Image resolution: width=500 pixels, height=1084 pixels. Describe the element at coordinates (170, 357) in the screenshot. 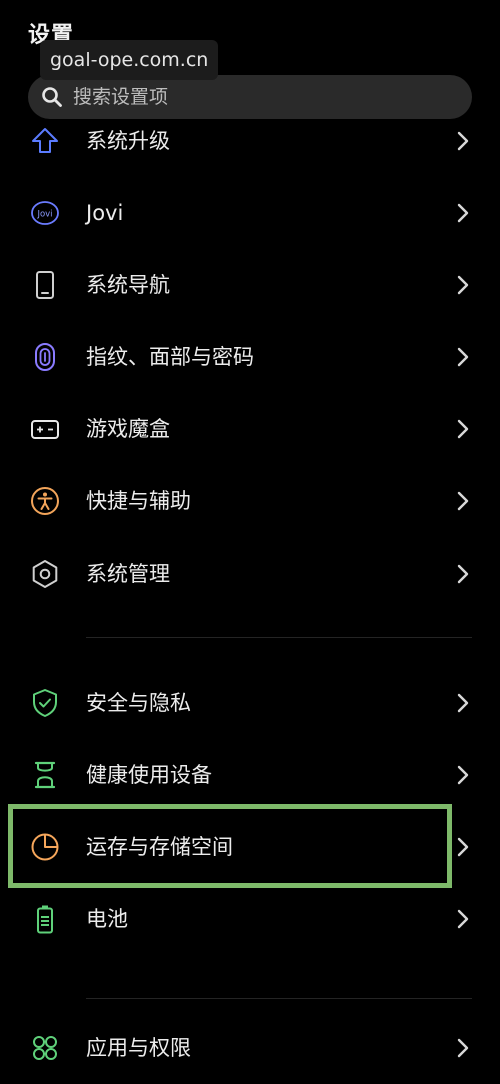

I see `settings-item-label: 指纹、面部与密码` at that location.